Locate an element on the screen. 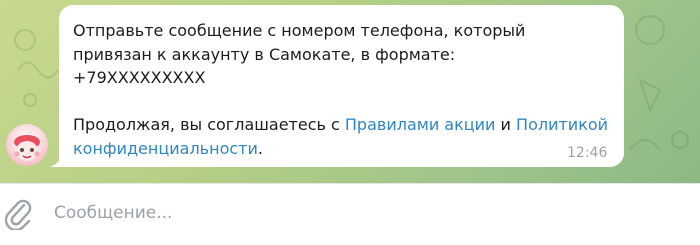 Image resolution: width=700 pixels, height=245 pixels. privacy-policy-link: Политикой is located at coordinates (562, 124).